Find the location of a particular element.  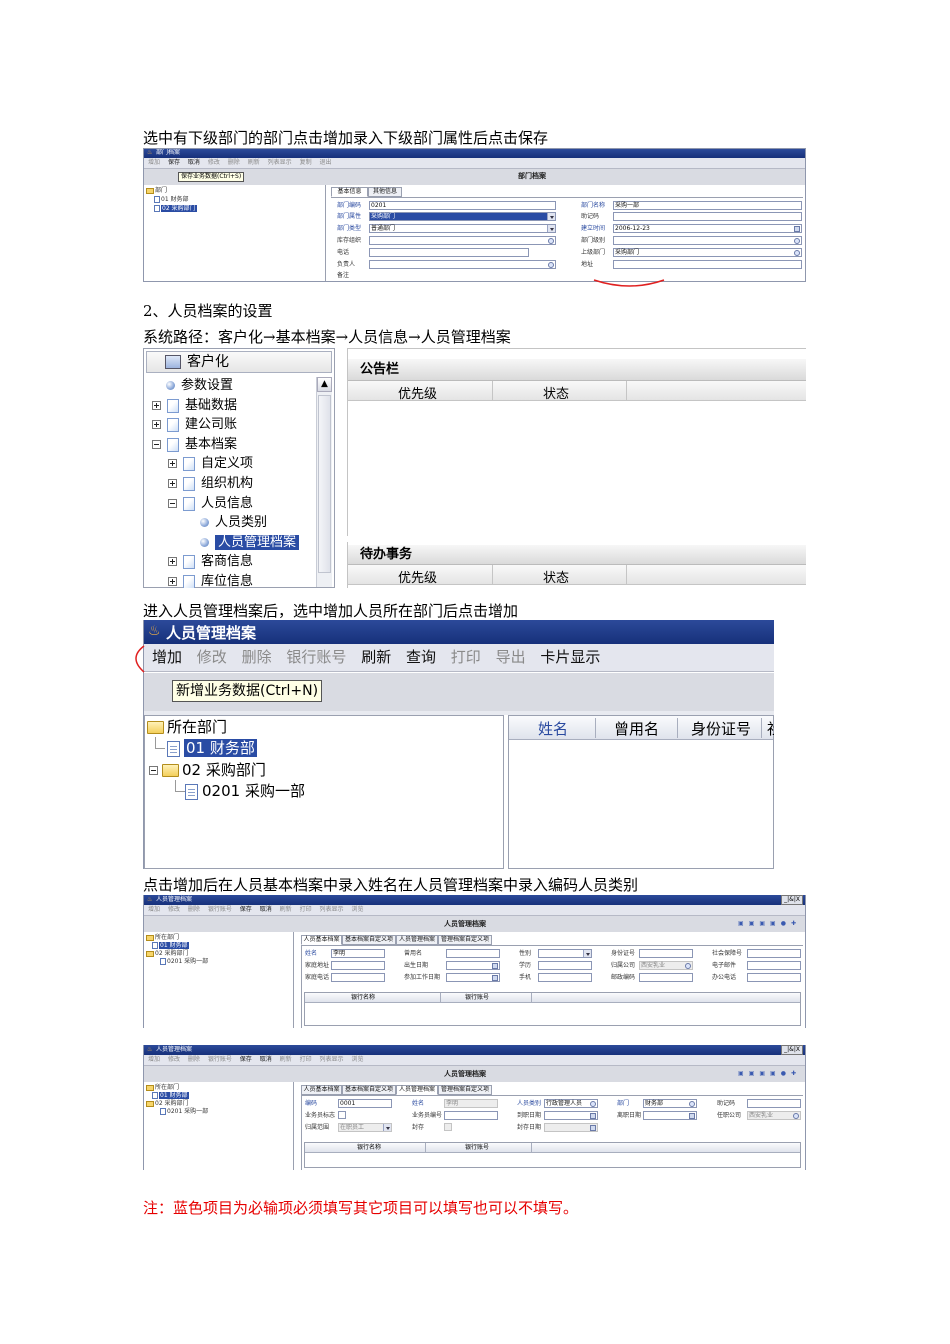

company-field: 西安乳业 is located at coordinates (666, 965).